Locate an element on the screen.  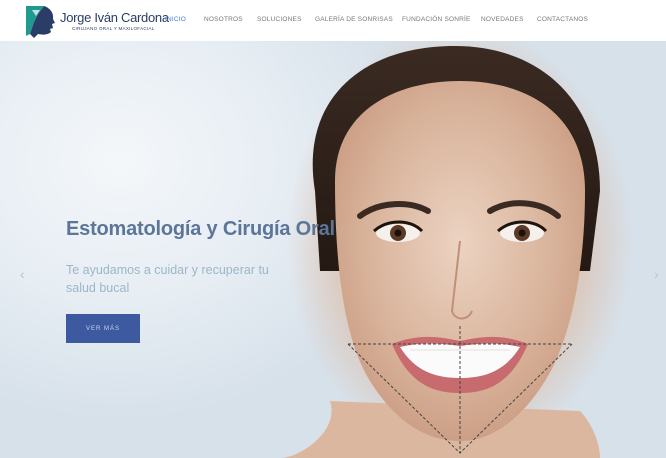
nav-item-fundacion: FUNDACIÓN SONRÍE is located at coordinates (436, 19).